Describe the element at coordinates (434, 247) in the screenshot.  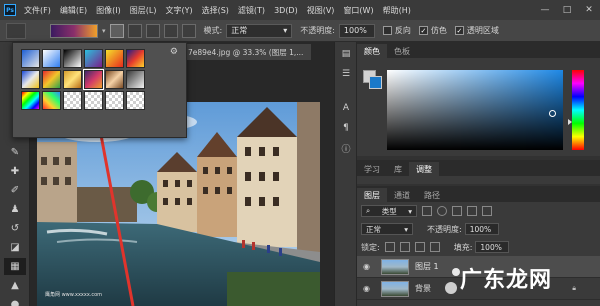
I see `lock-all-icon` at that location.